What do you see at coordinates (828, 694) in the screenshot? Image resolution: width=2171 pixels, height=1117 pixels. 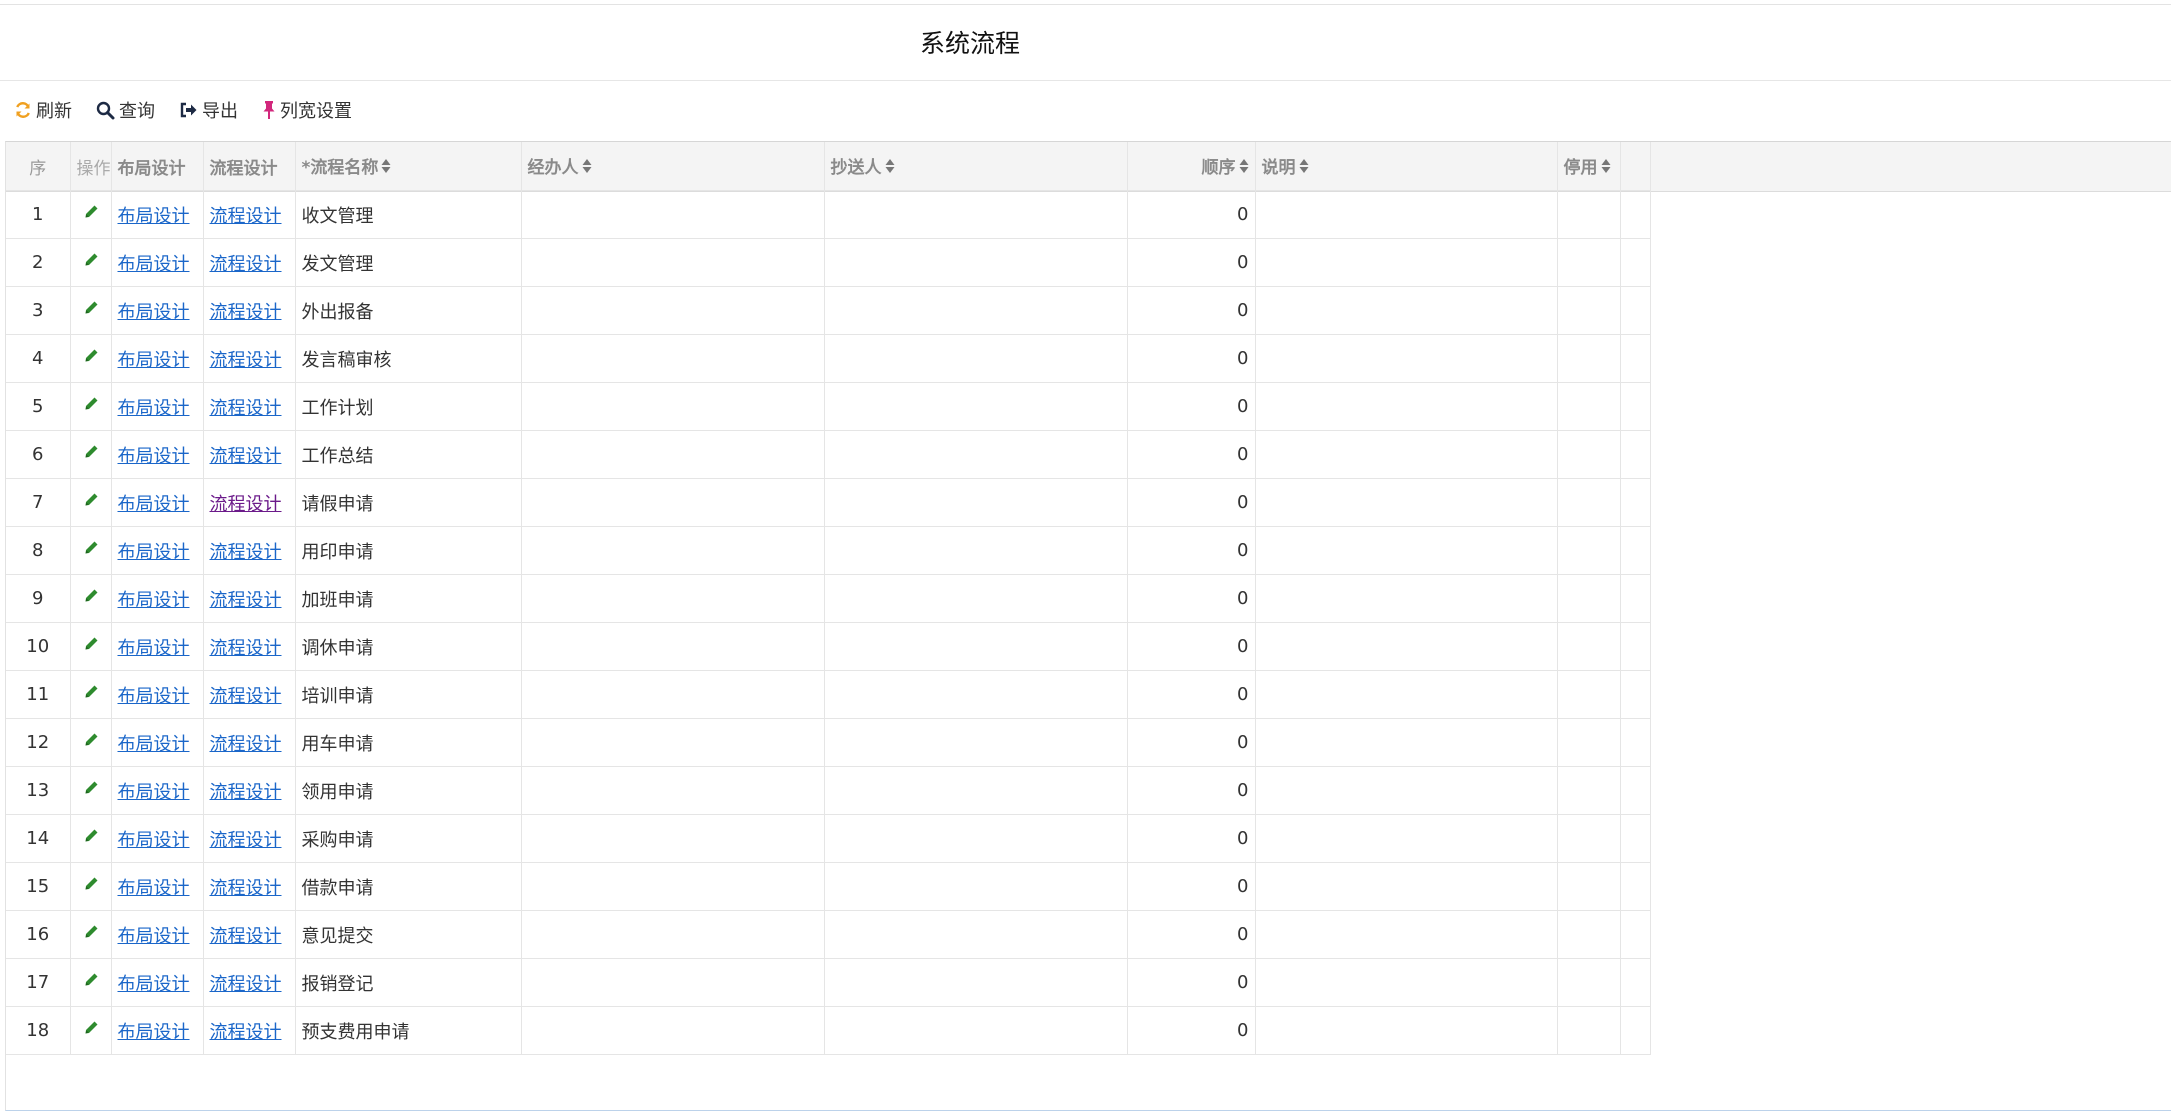 I see `table-row: 11 布局设计 流程设计 培训申请 0` at bounding box center [828, 694].